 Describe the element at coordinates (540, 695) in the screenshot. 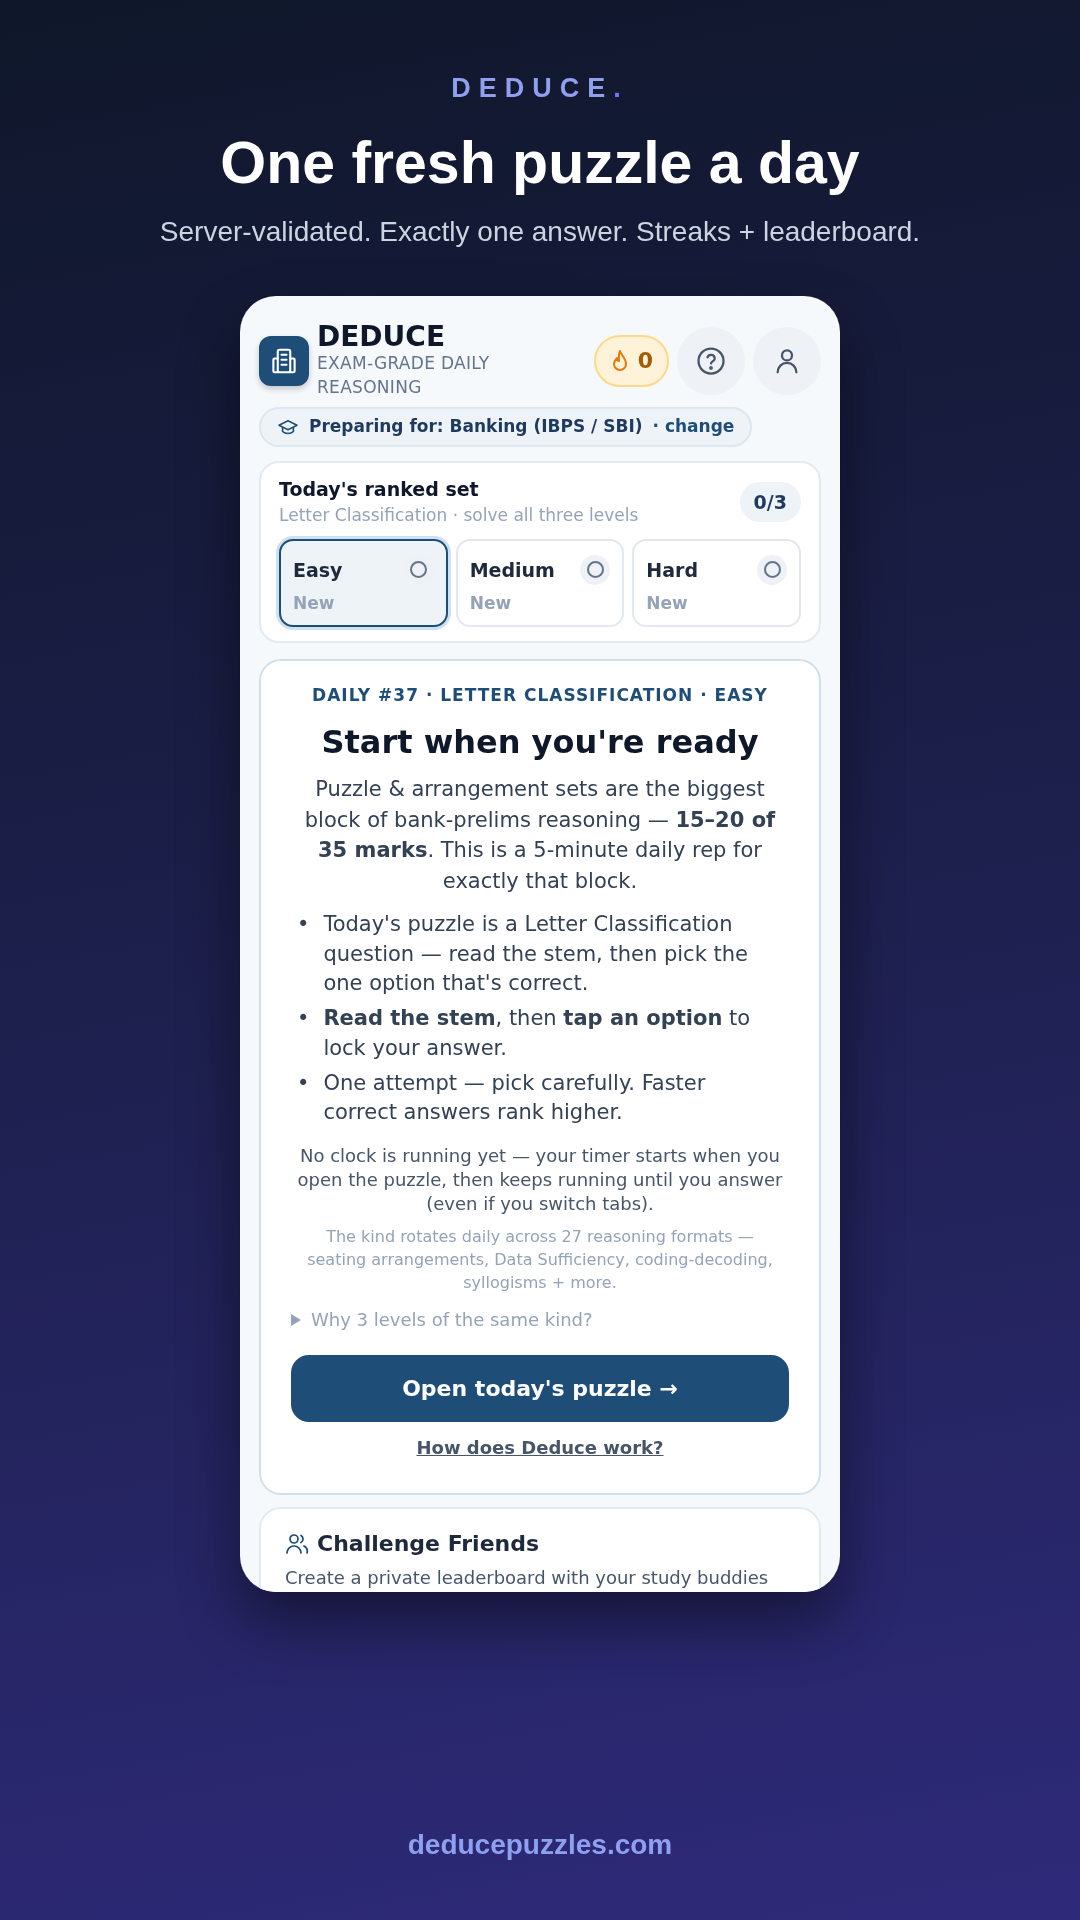

I see `puzzle-eyebrow: DAILY #37 · LETTER CLASSIFICATION · EASY` at that location.